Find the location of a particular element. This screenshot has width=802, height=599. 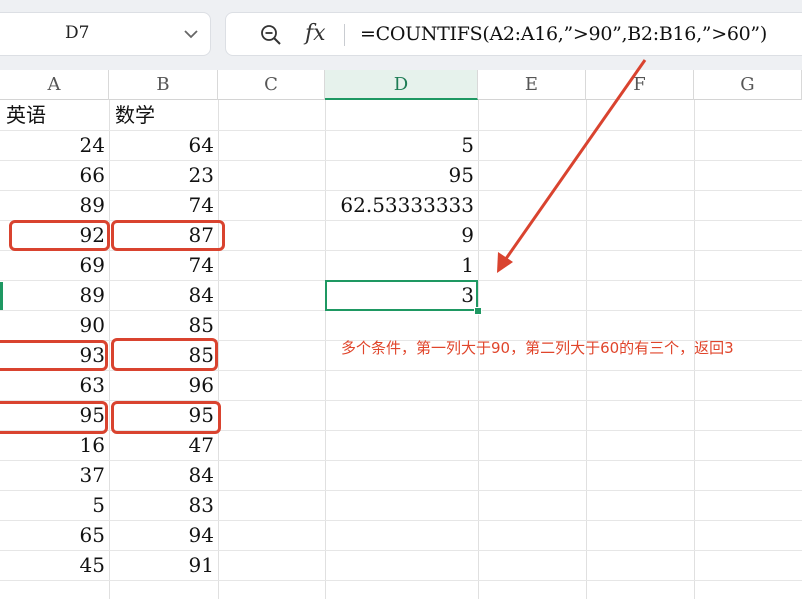

annotation-arrow-icon is located at coordinates (572, 166).